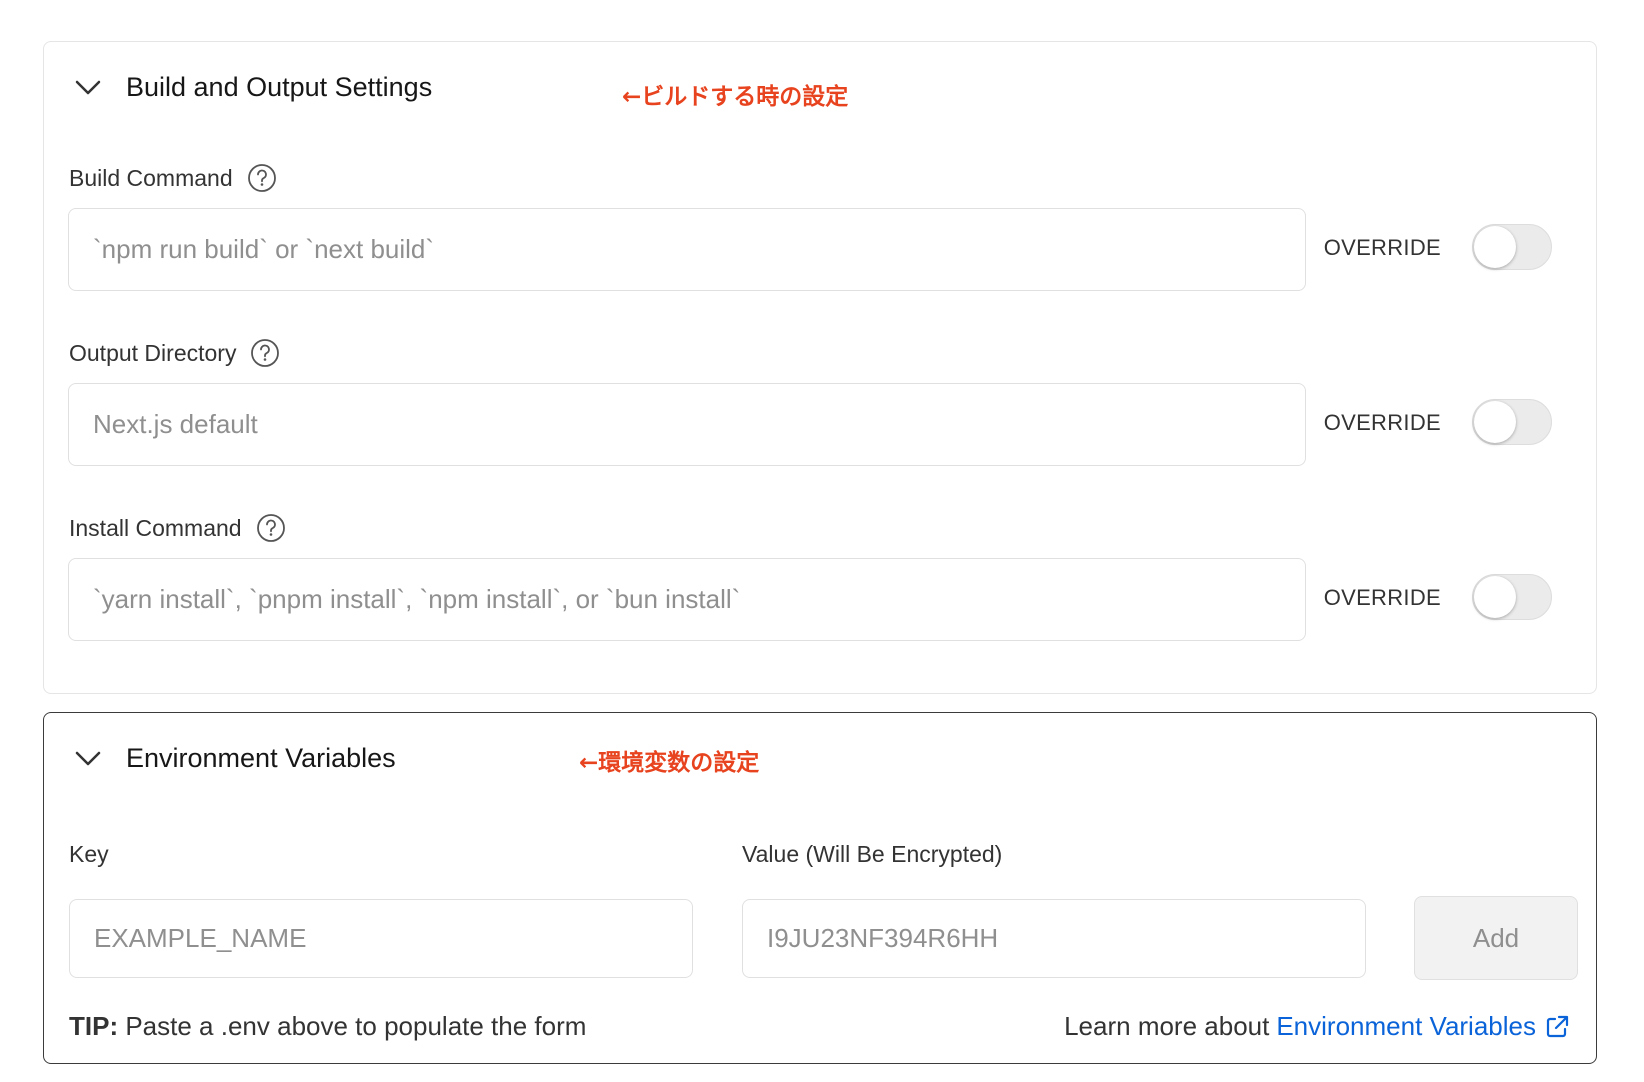 The width and height of the screenshot is (1644, 1082). Describe the element at coordinates (1382, 247) in the screenshot. I see `build-command-override-label: OVERRIDE` at that location.